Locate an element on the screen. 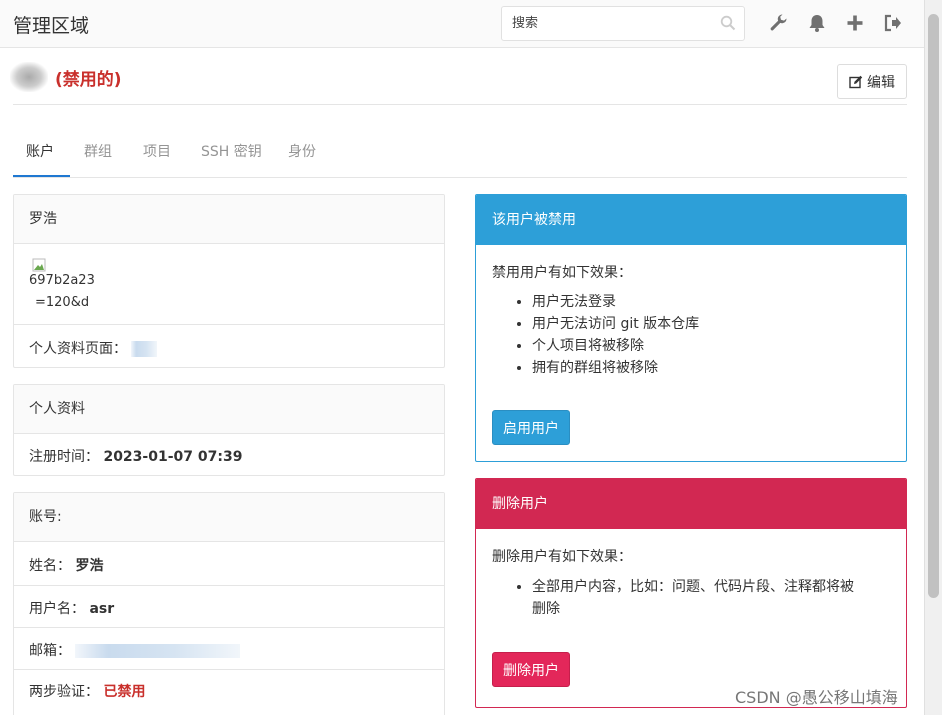 Image resolution: width=942 pixels, height=715 pixels. tab-projects: 项目 is located at coordinates (157, 151).